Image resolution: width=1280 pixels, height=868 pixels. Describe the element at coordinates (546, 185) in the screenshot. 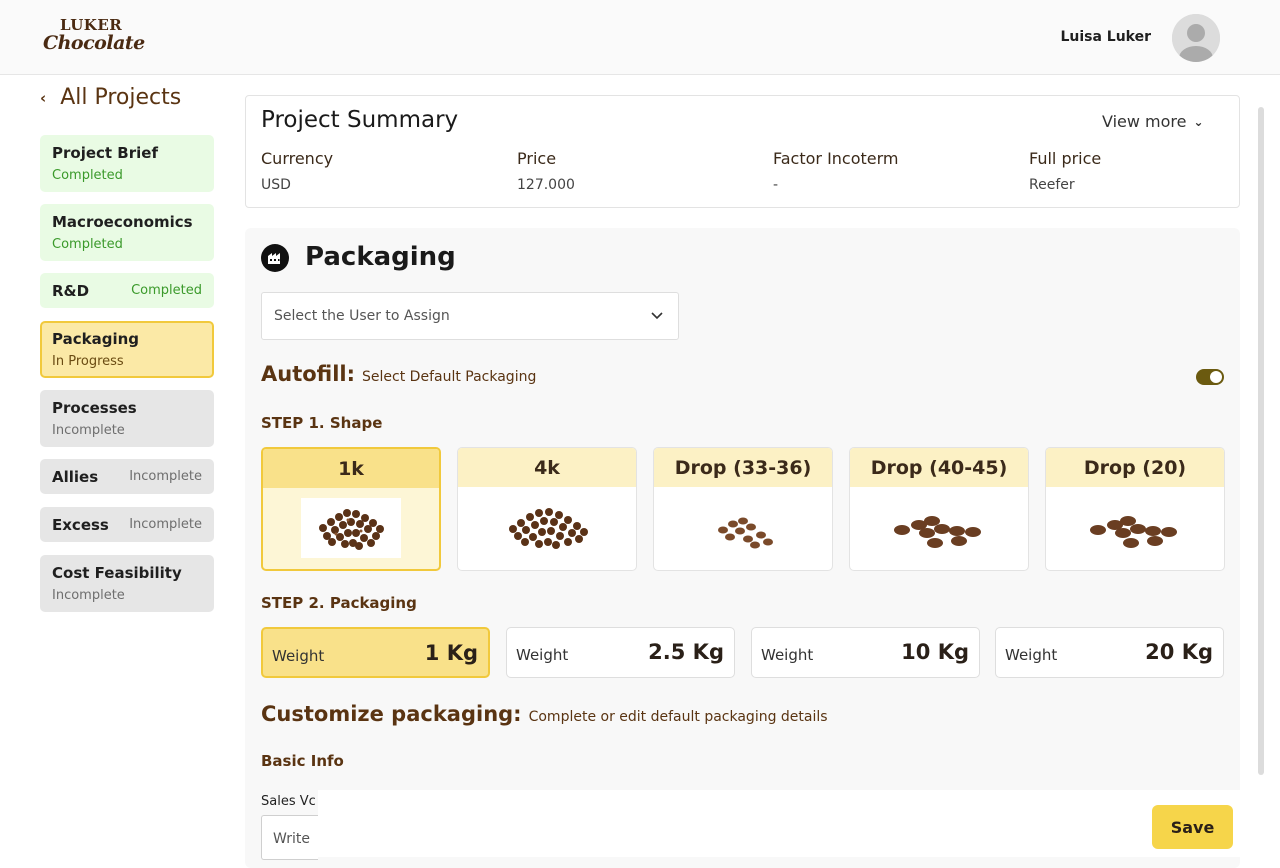

I see `field-value: 127.000` at that location.